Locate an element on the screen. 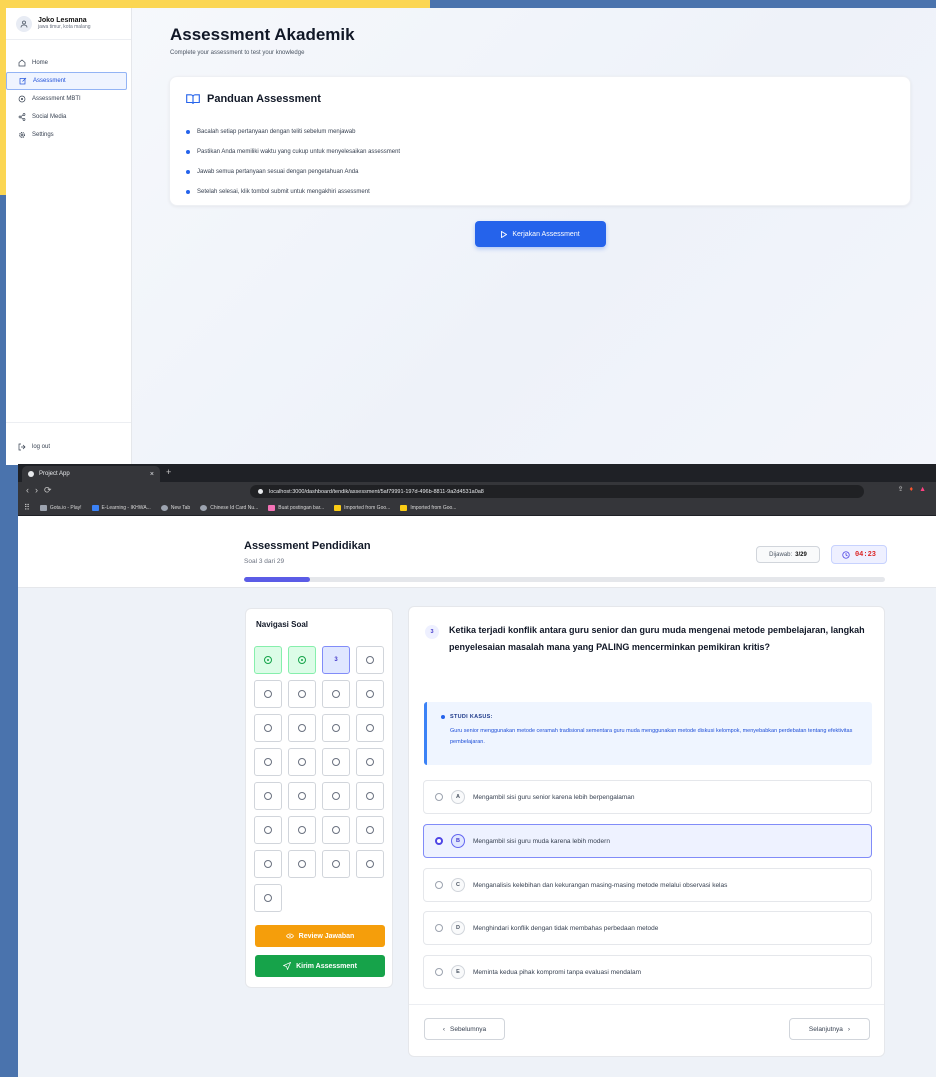  option-letter: E is located at coordinates (458, 972).